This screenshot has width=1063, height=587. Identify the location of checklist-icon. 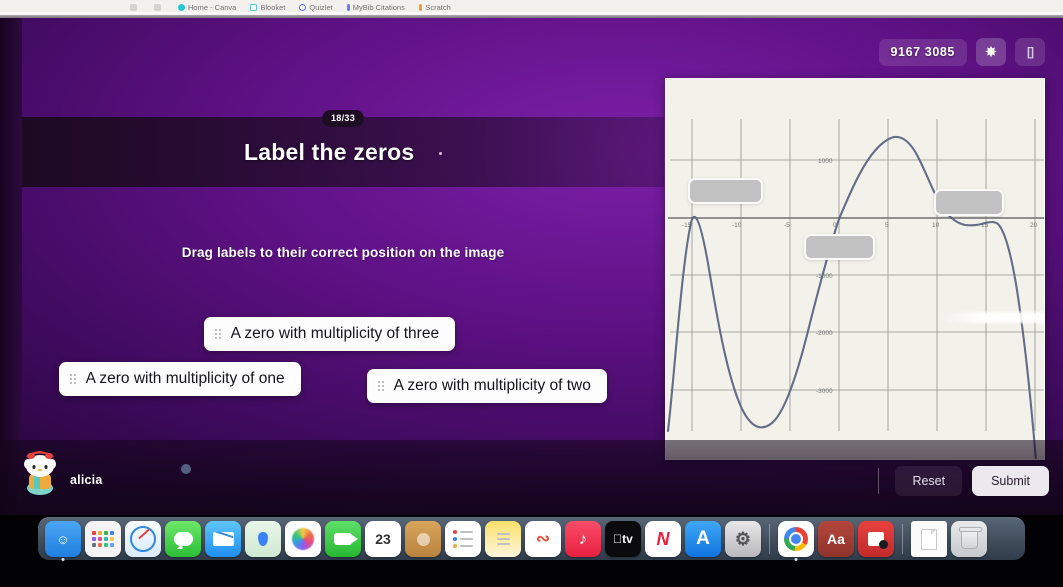
(463, 539).